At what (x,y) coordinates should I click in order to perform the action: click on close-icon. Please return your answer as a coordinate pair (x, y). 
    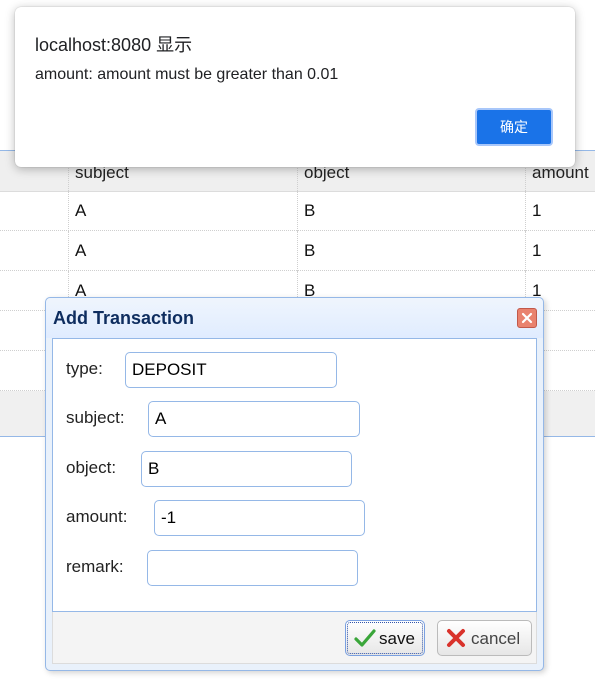
    Looking at the image, I should click on (527, 318).